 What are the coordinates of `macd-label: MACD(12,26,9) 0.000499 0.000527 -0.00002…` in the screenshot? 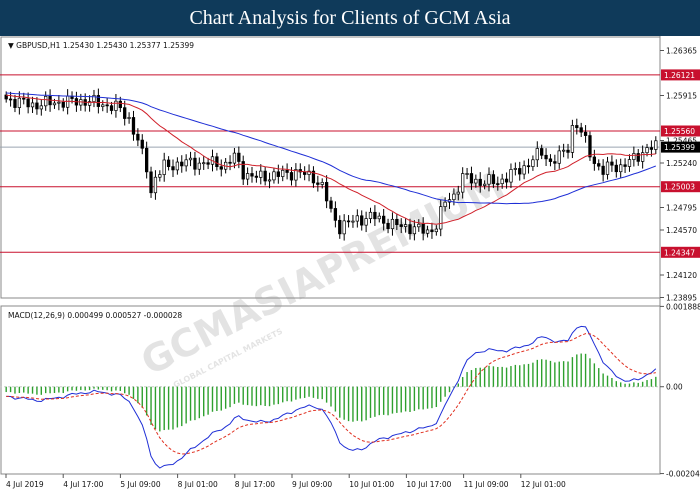 It's located at (95, 315).